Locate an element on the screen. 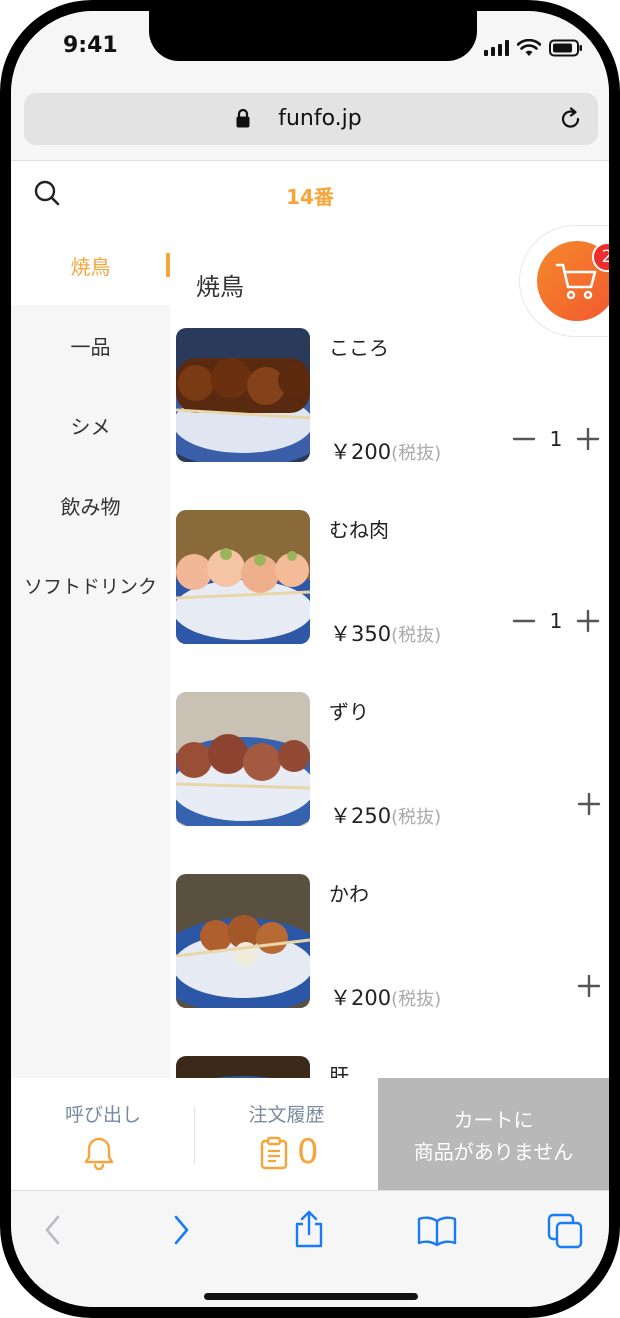 The image size is (620, 1318). cart-status-line2: 商品がありません is located at coordinates (493, 1152).